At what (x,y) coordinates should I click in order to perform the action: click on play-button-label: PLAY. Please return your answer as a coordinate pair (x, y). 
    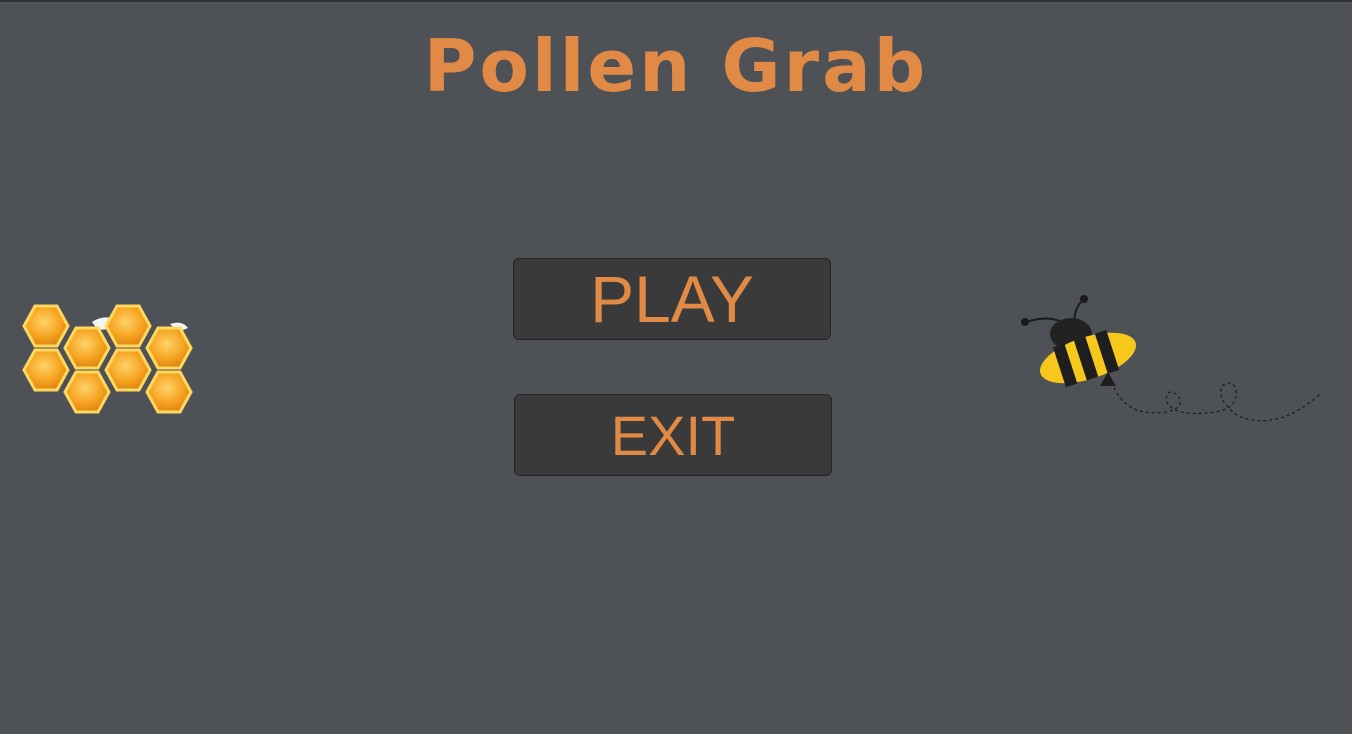
    Looking at the image, I should click on (672, 299).